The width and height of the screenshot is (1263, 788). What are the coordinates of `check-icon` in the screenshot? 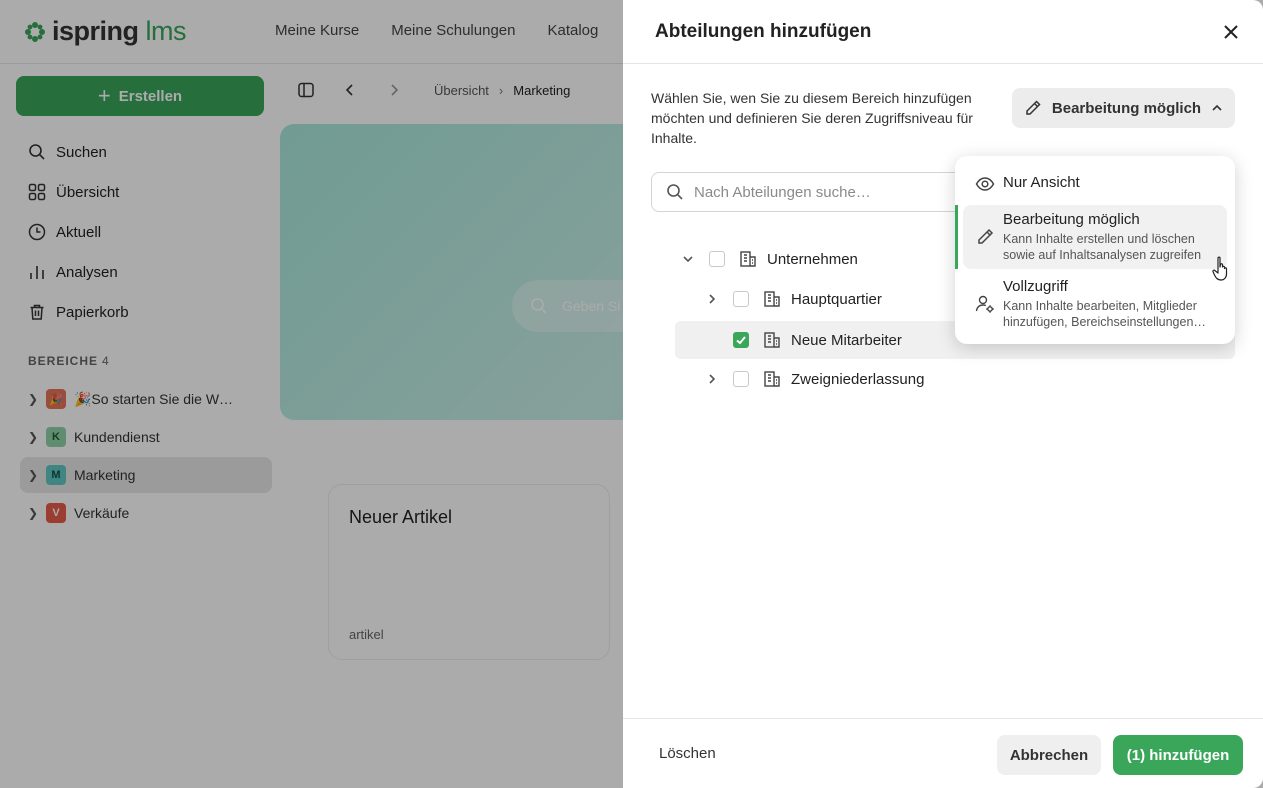 It's located at (741, 340).